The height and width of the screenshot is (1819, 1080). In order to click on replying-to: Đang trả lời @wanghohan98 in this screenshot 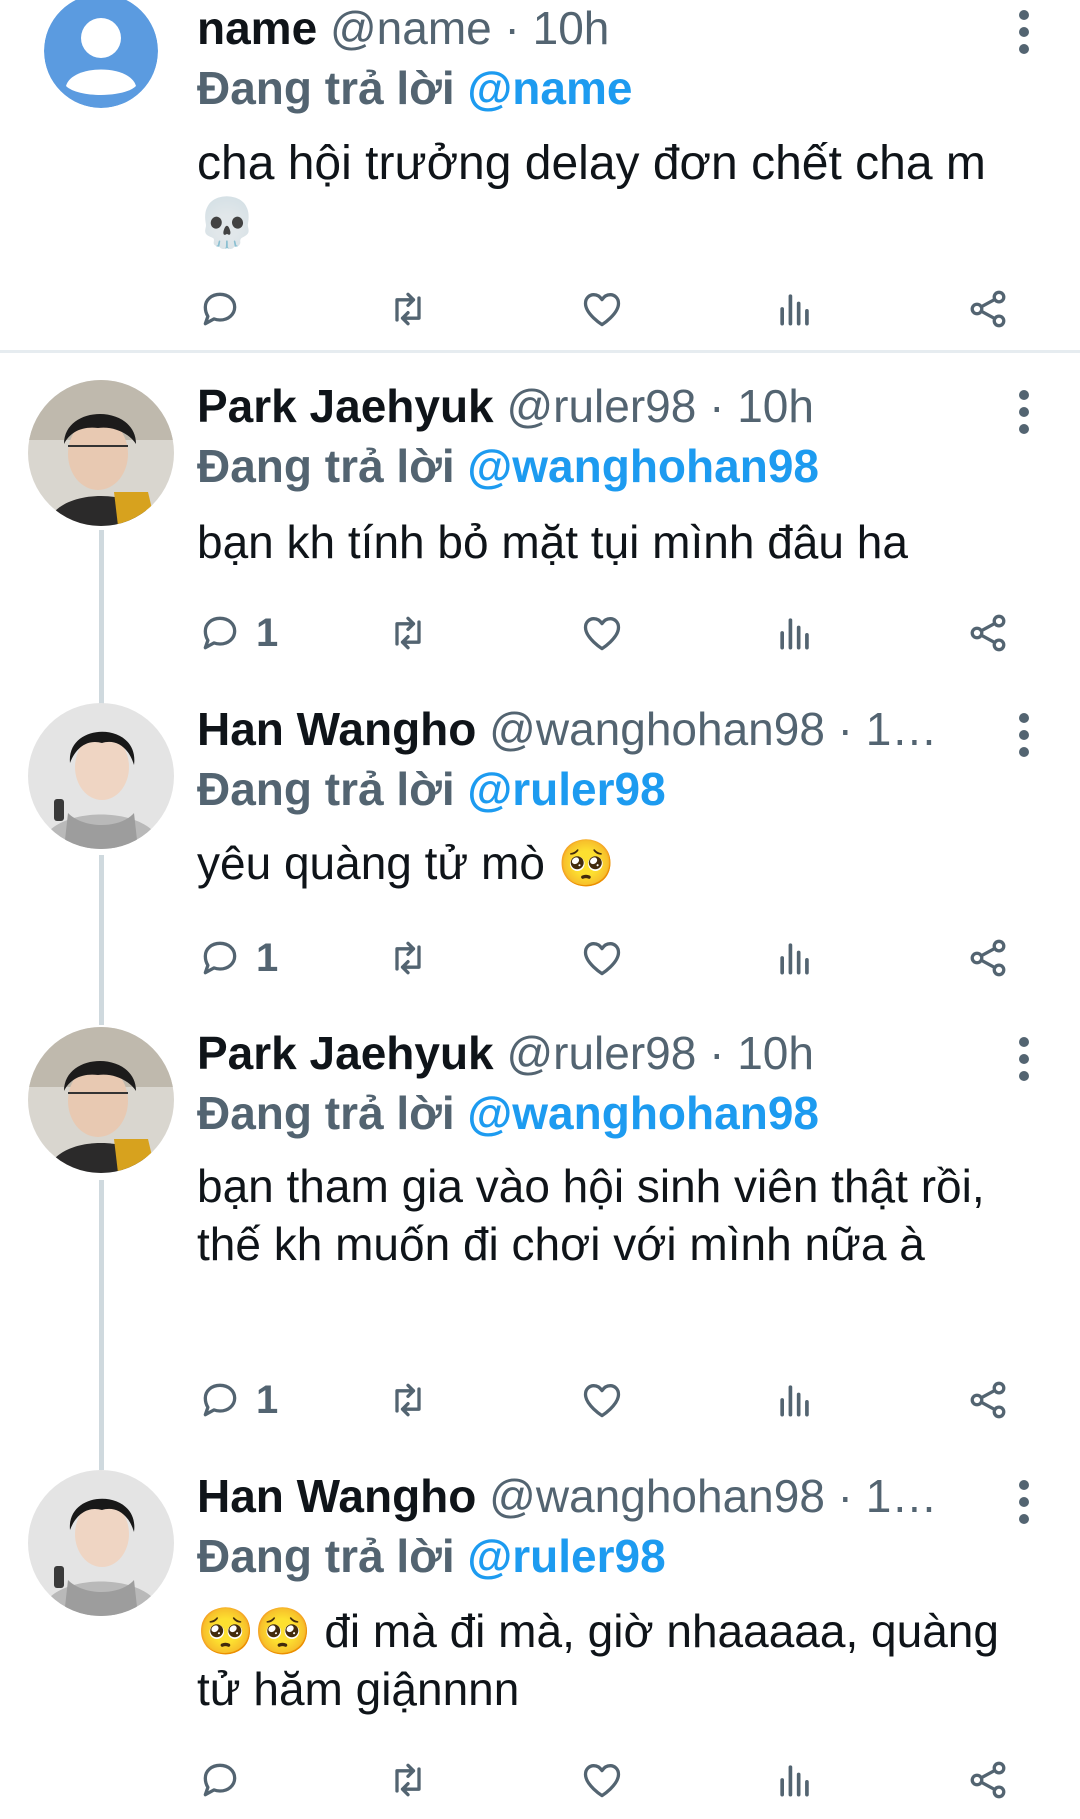, I will do `click(508, 1113)`.